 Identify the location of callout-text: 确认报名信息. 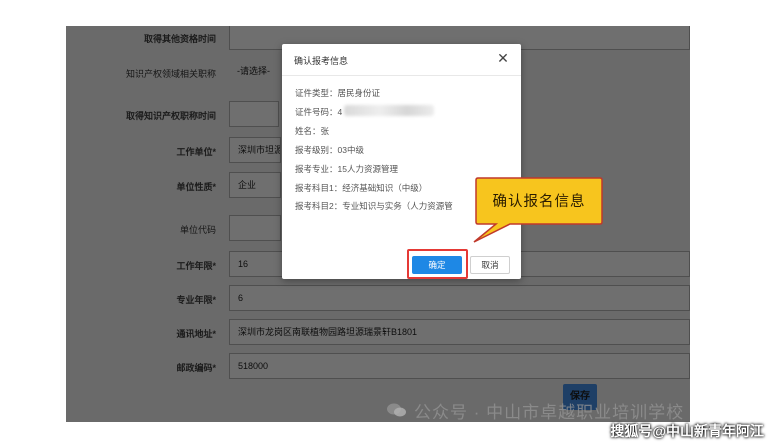
(539, 202).